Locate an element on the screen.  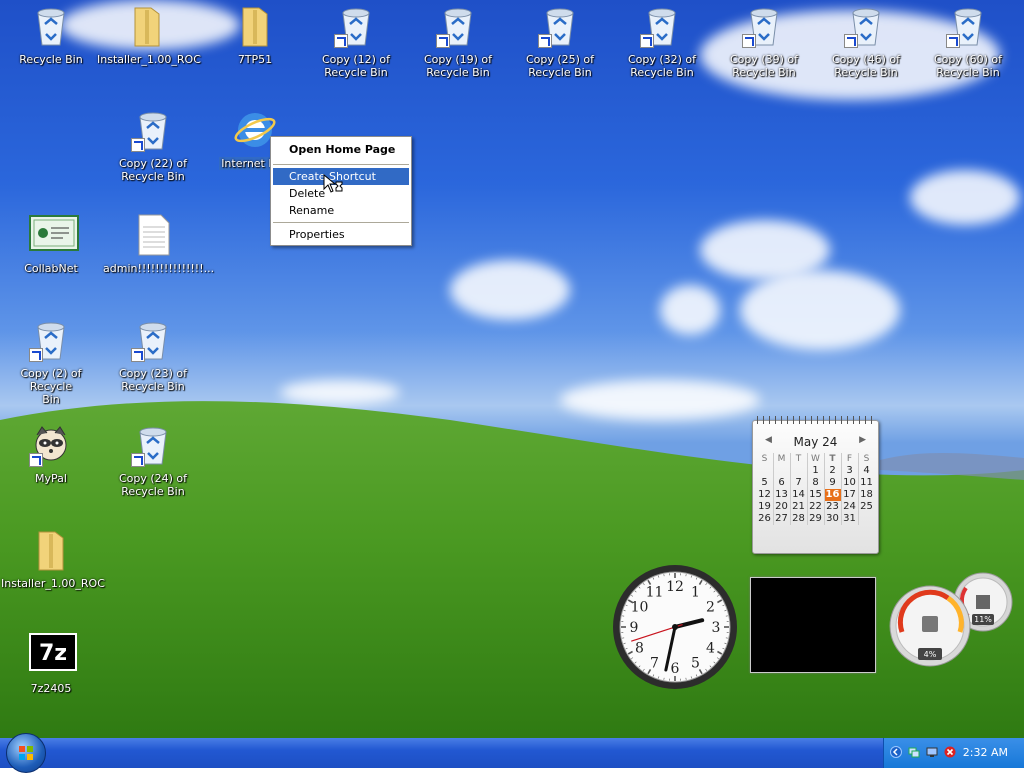
calendar-day: 9 is located at coordinates (832, 483).